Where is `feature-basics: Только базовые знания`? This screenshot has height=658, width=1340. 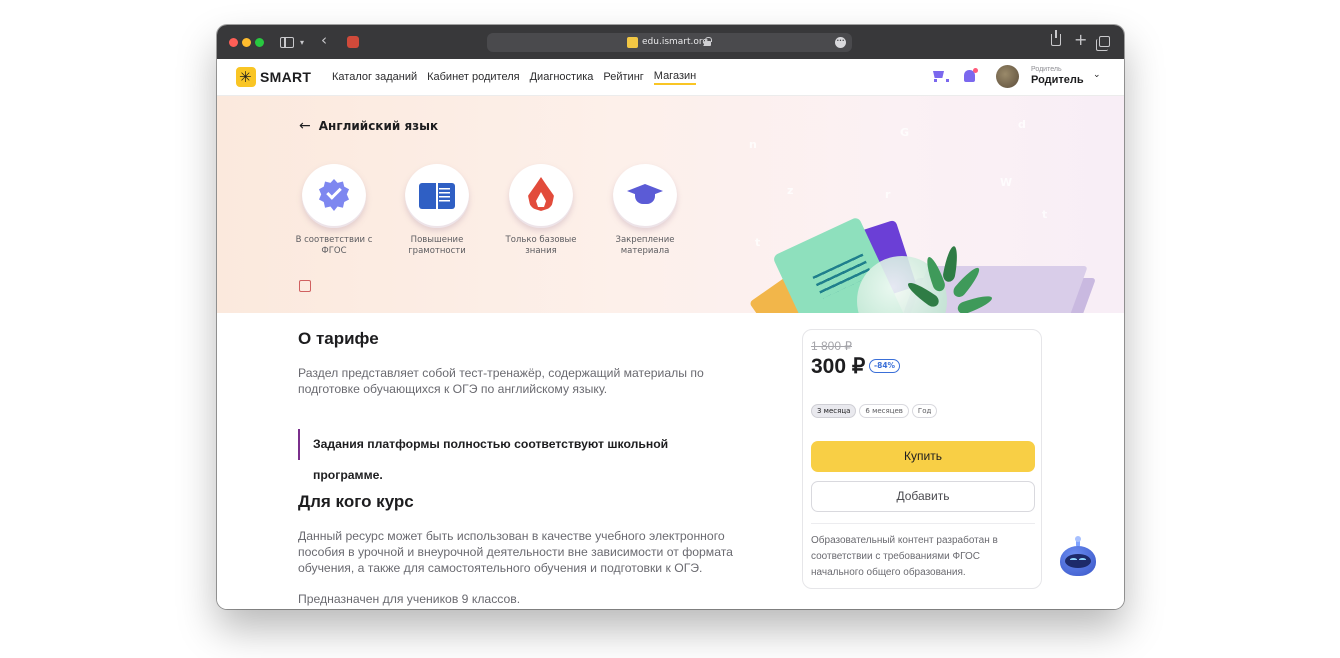
feature-basics: Только базовые знания is located at coordinates (541, 210).